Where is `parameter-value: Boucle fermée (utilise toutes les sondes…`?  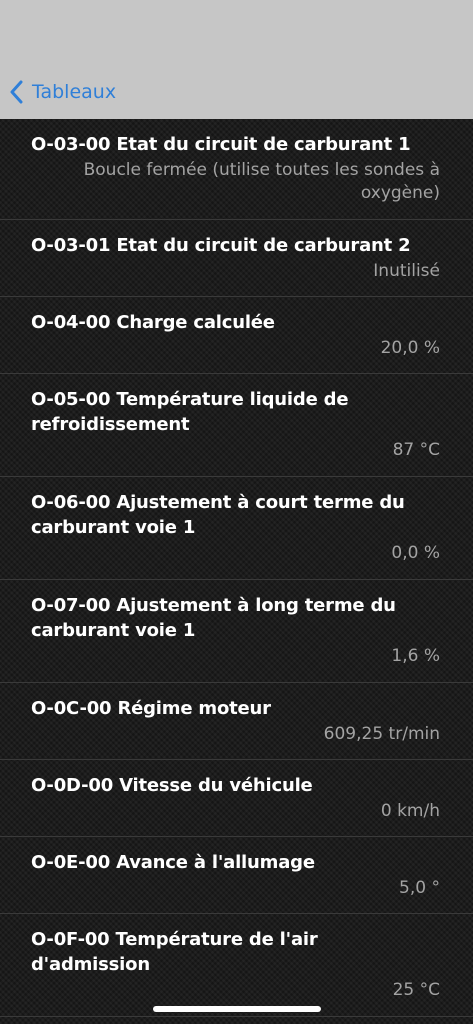
parameter-value: Boucle fermée (utilise toutes les sondes… is located at coordinates (261, 181).